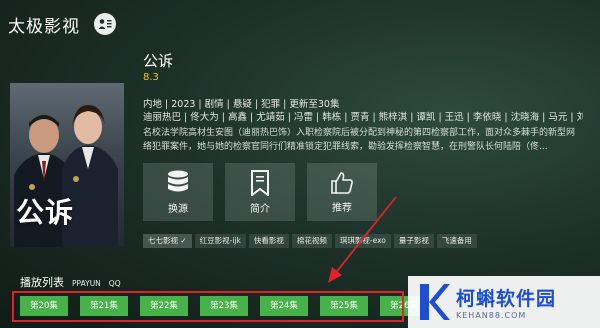 The width and height of the screenshot is (600, 328). I want to click on thumbs-up-icon, so click(342, 182).